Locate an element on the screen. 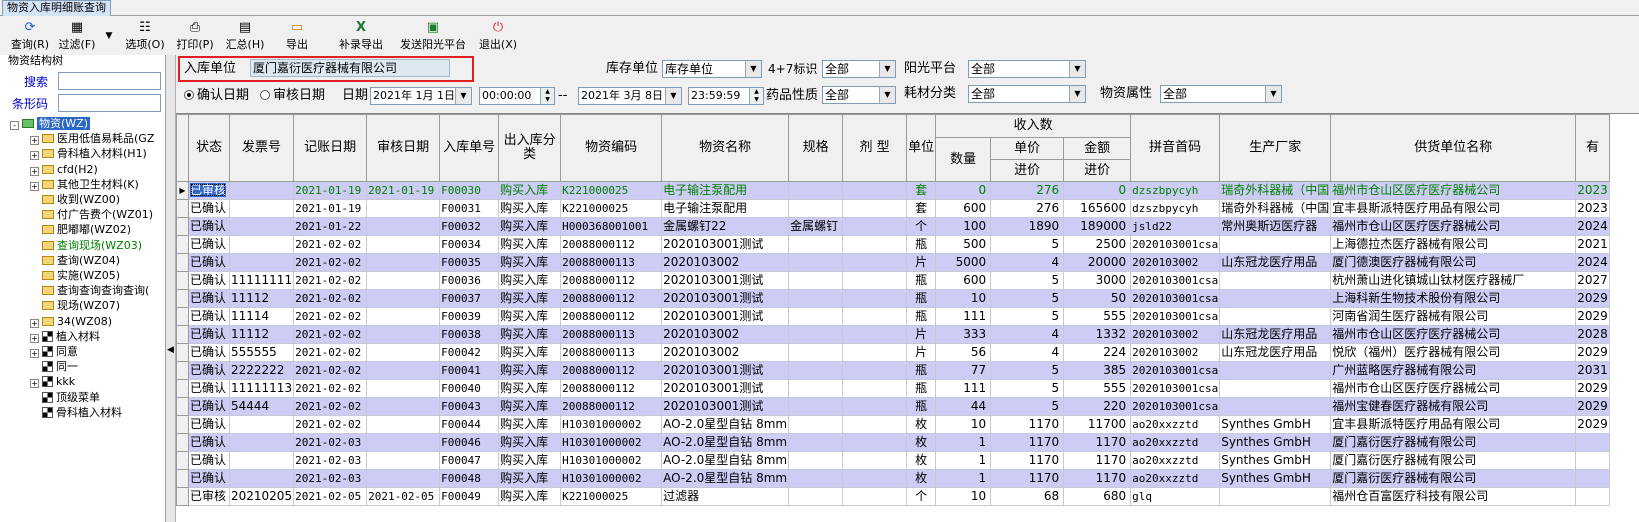  table-cell: 50 is located at coordinates (1097, 298).